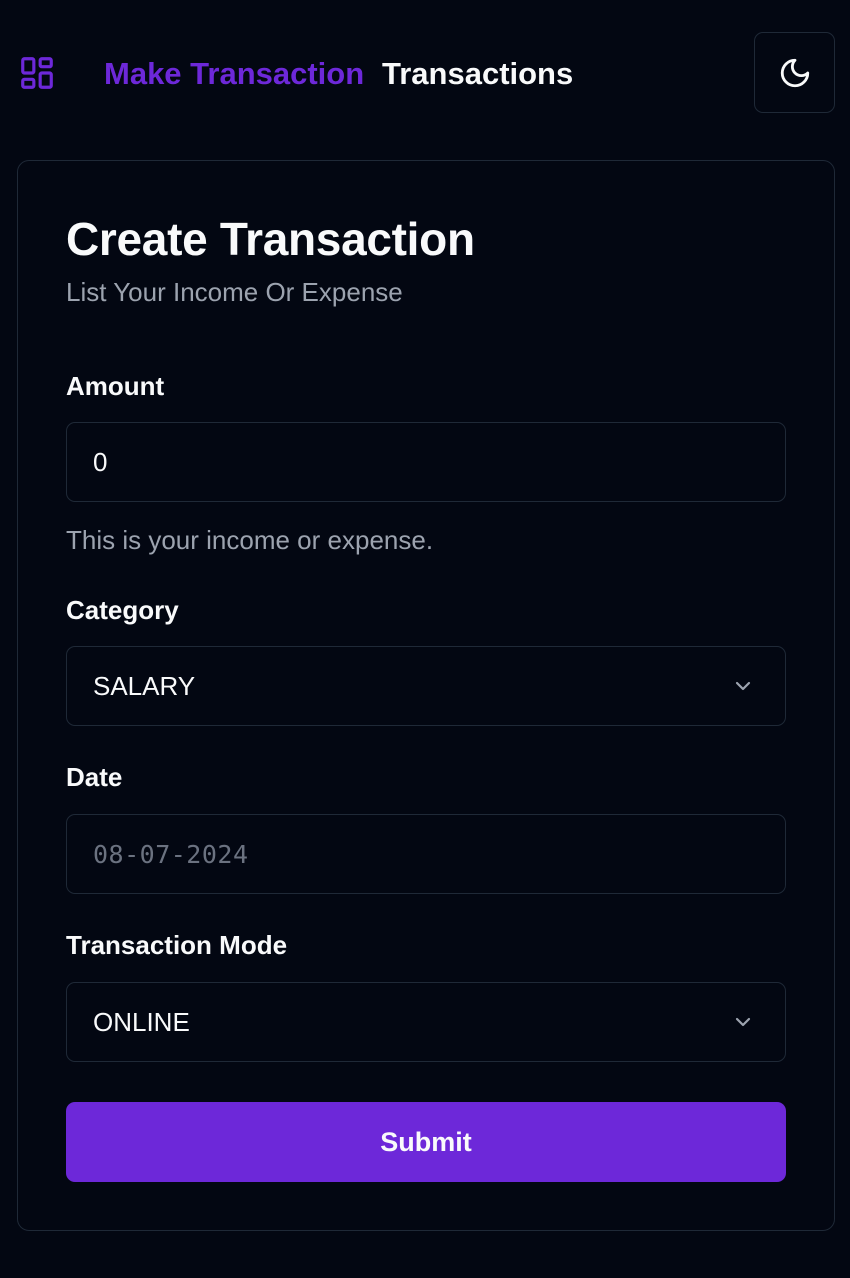 This screenshot has height=1278, width=850. Describe the element at coordinates (171, 854) in the screenshot. I see `date-placeholder: 08-07-2024` at that location.